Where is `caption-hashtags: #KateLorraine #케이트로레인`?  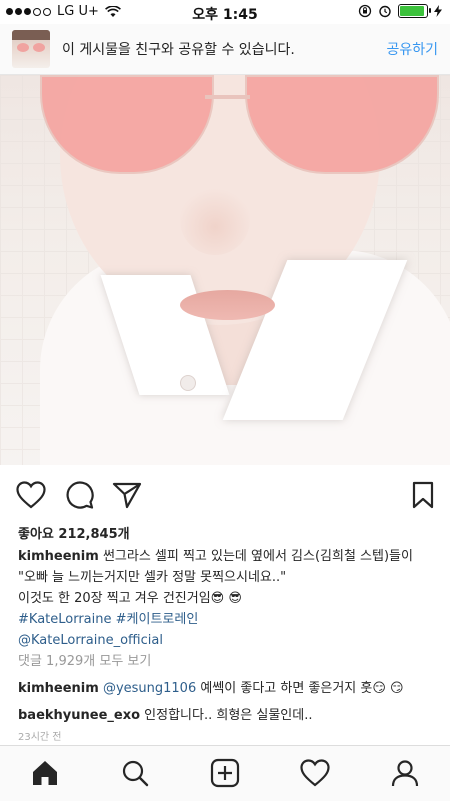 caption-hashtags: #KateLorraine #케이트로레인 is located at coordinates (228, 619).